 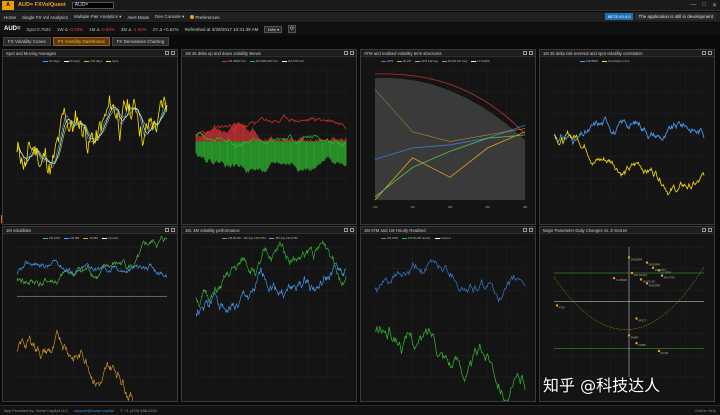 I want to click on point-label: 2W RLZD, so click(x=641, y=275).